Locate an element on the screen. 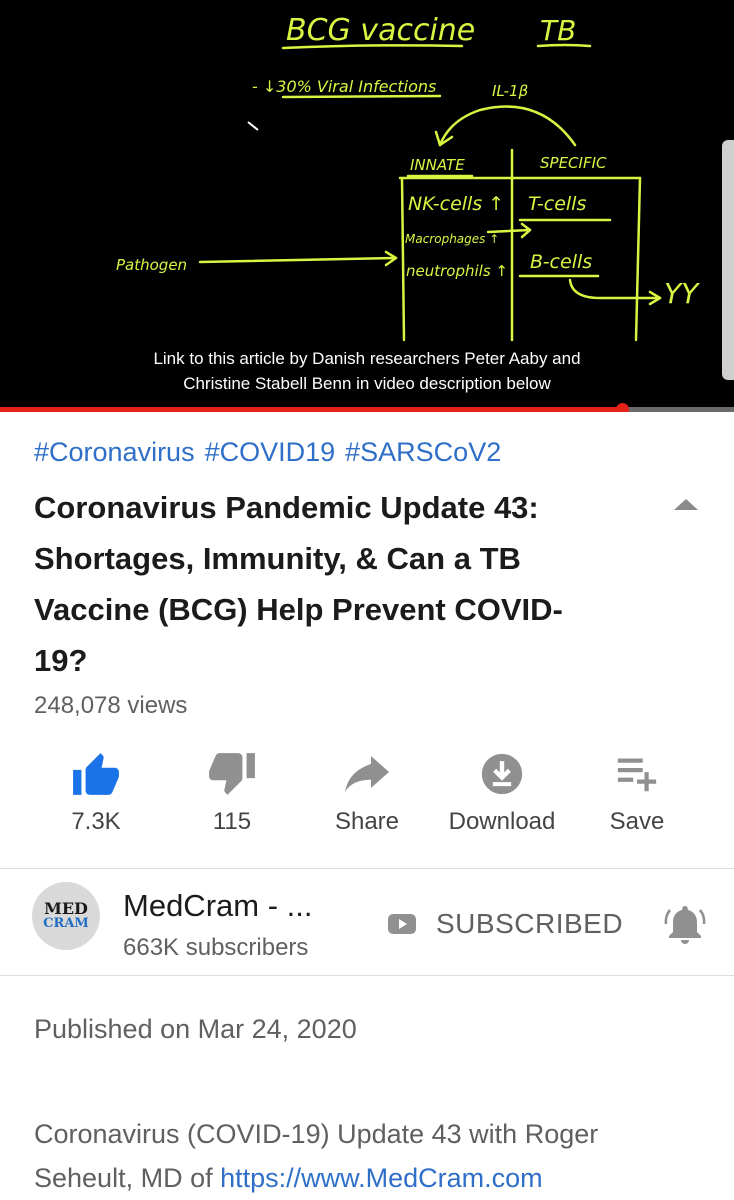 Image resolution: width=734 pixels, height=1200 pixels. published-date: Published on Mar 24, 2020 is located at coordinates (195, 1029).